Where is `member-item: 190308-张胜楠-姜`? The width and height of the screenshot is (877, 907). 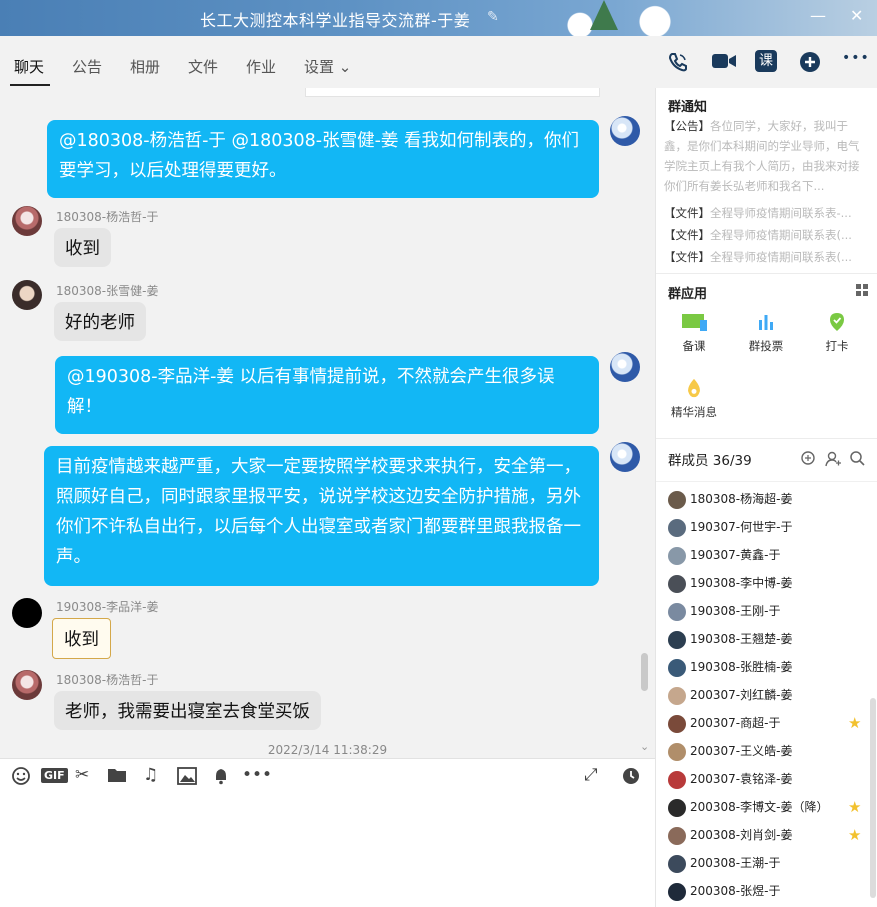
member-item: 190308-张胜楠-姜 is located at coordinates (730, 667).